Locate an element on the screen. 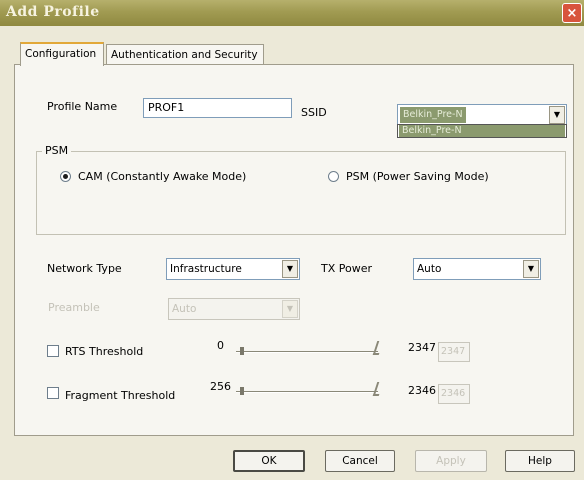 This screenshot has height=480, width=584. tx-power-value: Auto is located at coordinates (429, 269).